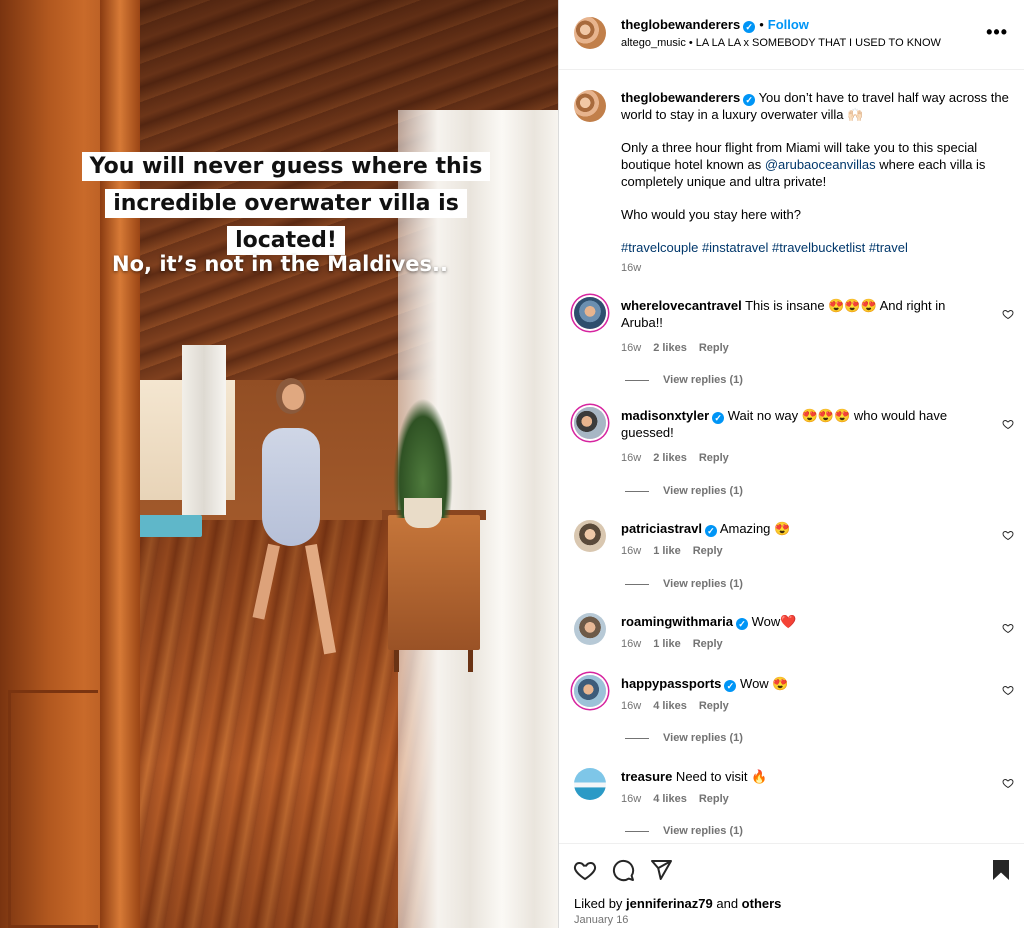 The image size is (1024, 928). What do you see at coordinates (772, 621) in the screenshot?
I see `comment-text: Wow❤️` at bounding box center [772, 621].